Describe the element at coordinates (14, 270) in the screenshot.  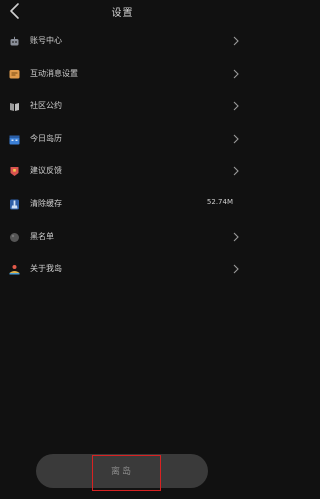
I see `island-icon` at that location.